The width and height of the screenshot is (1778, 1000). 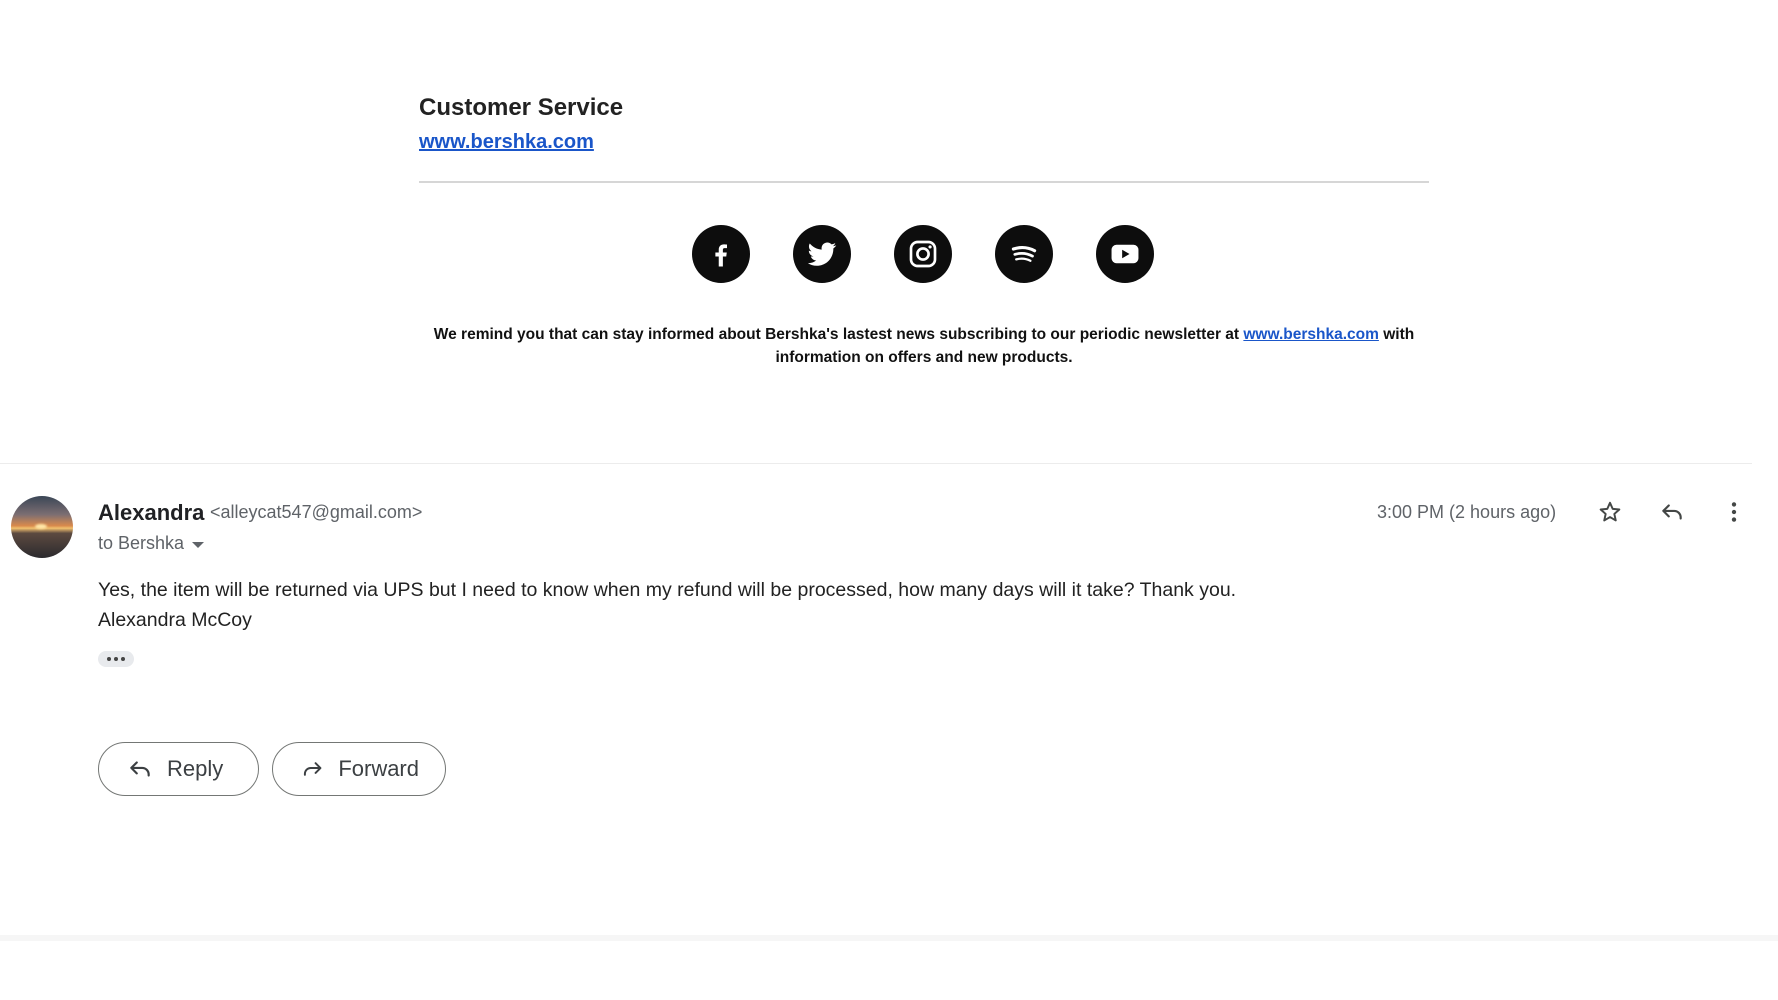 What do you see at coordinates (198, 544) in the screenshot?
I see `chevron-down-icon` at bounding box center [198, 544].